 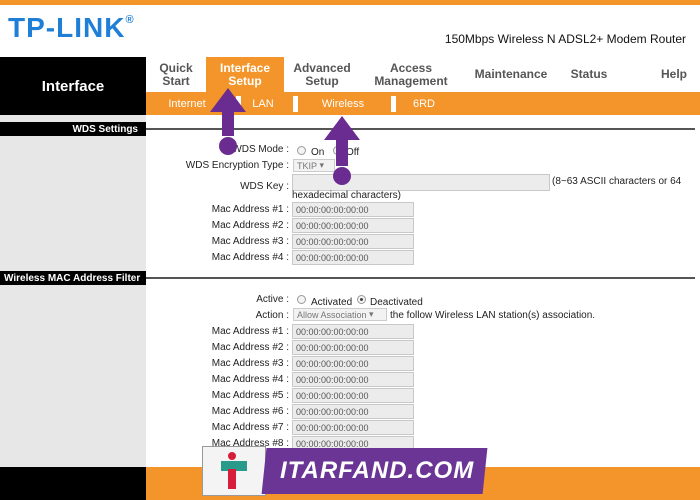 I want to click on tp-link-logo: TP-LINK®, so click(x=71, y=27).